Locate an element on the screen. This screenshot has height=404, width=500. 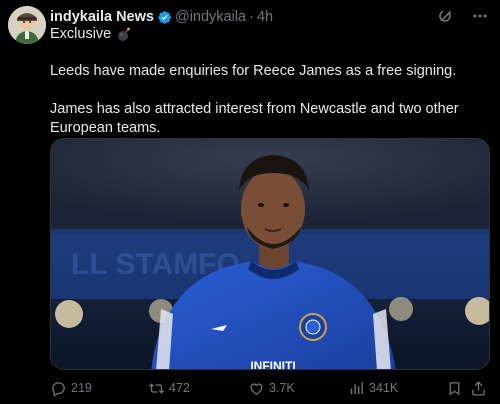
verified-badge-icon is located at coordinates (164, 17).